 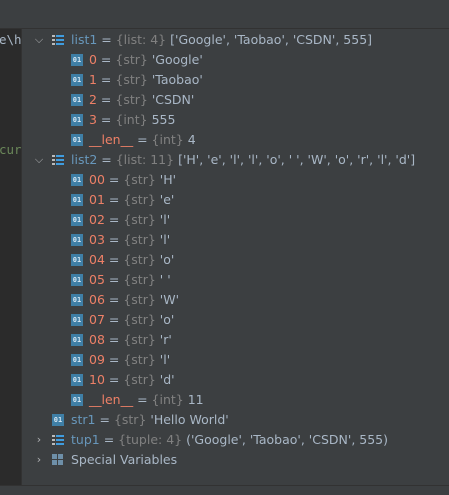 What do you see at coordinates (235, 320) in the screenshot?
I see `list-item-row: 01 07 = {str} 'o'` at bounding box center [235, 320].